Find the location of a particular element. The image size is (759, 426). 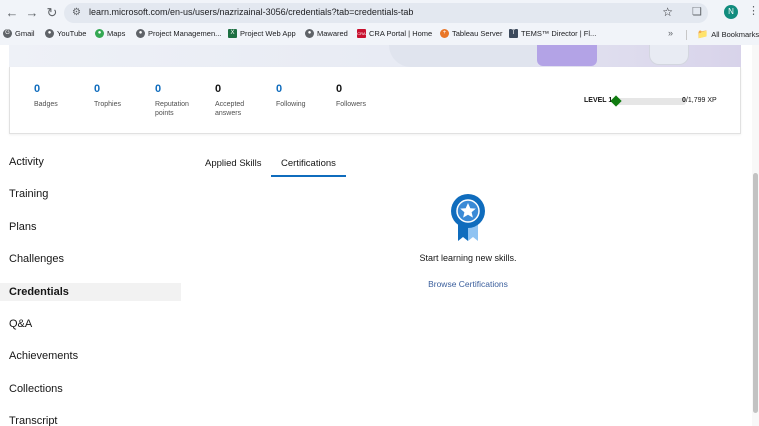

sidebar-item-training: Training is located at coordinates (90, 194).